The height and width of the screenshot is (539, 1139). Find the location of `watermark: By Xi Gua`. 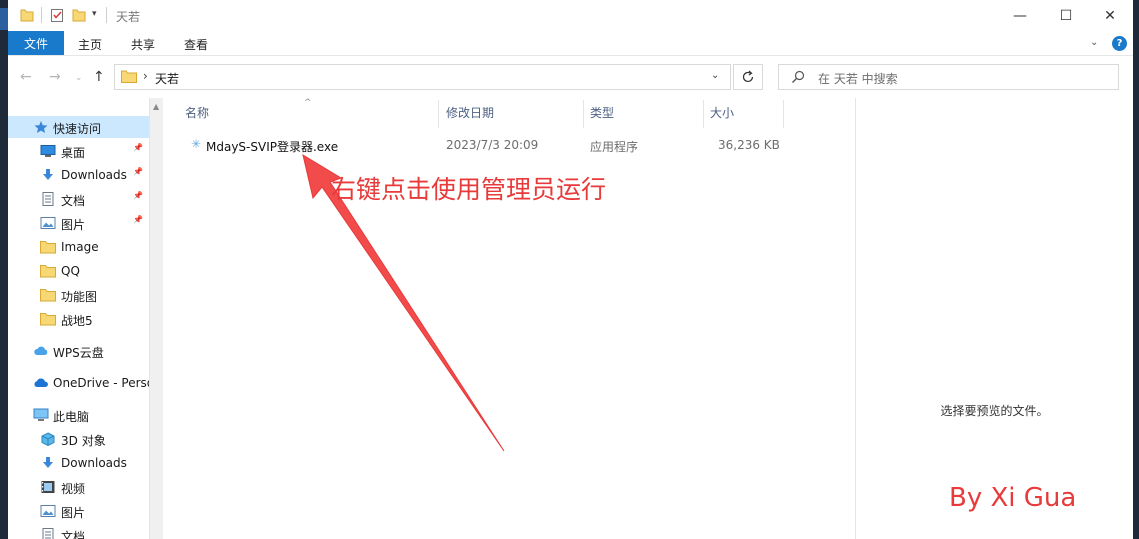

watermark: By Xi Gua is located at coordinates (1013, 498).